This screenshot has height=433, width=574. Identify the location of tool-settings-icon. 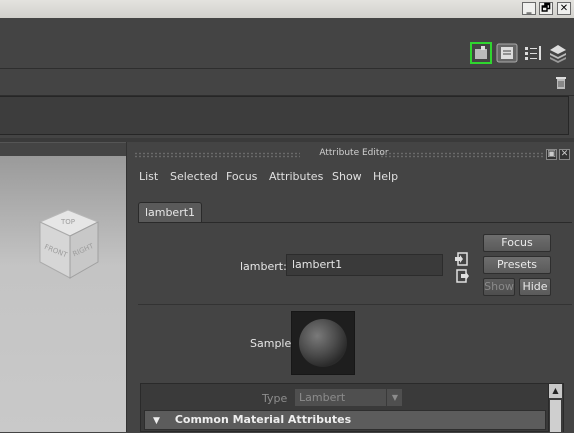
(533, 53).